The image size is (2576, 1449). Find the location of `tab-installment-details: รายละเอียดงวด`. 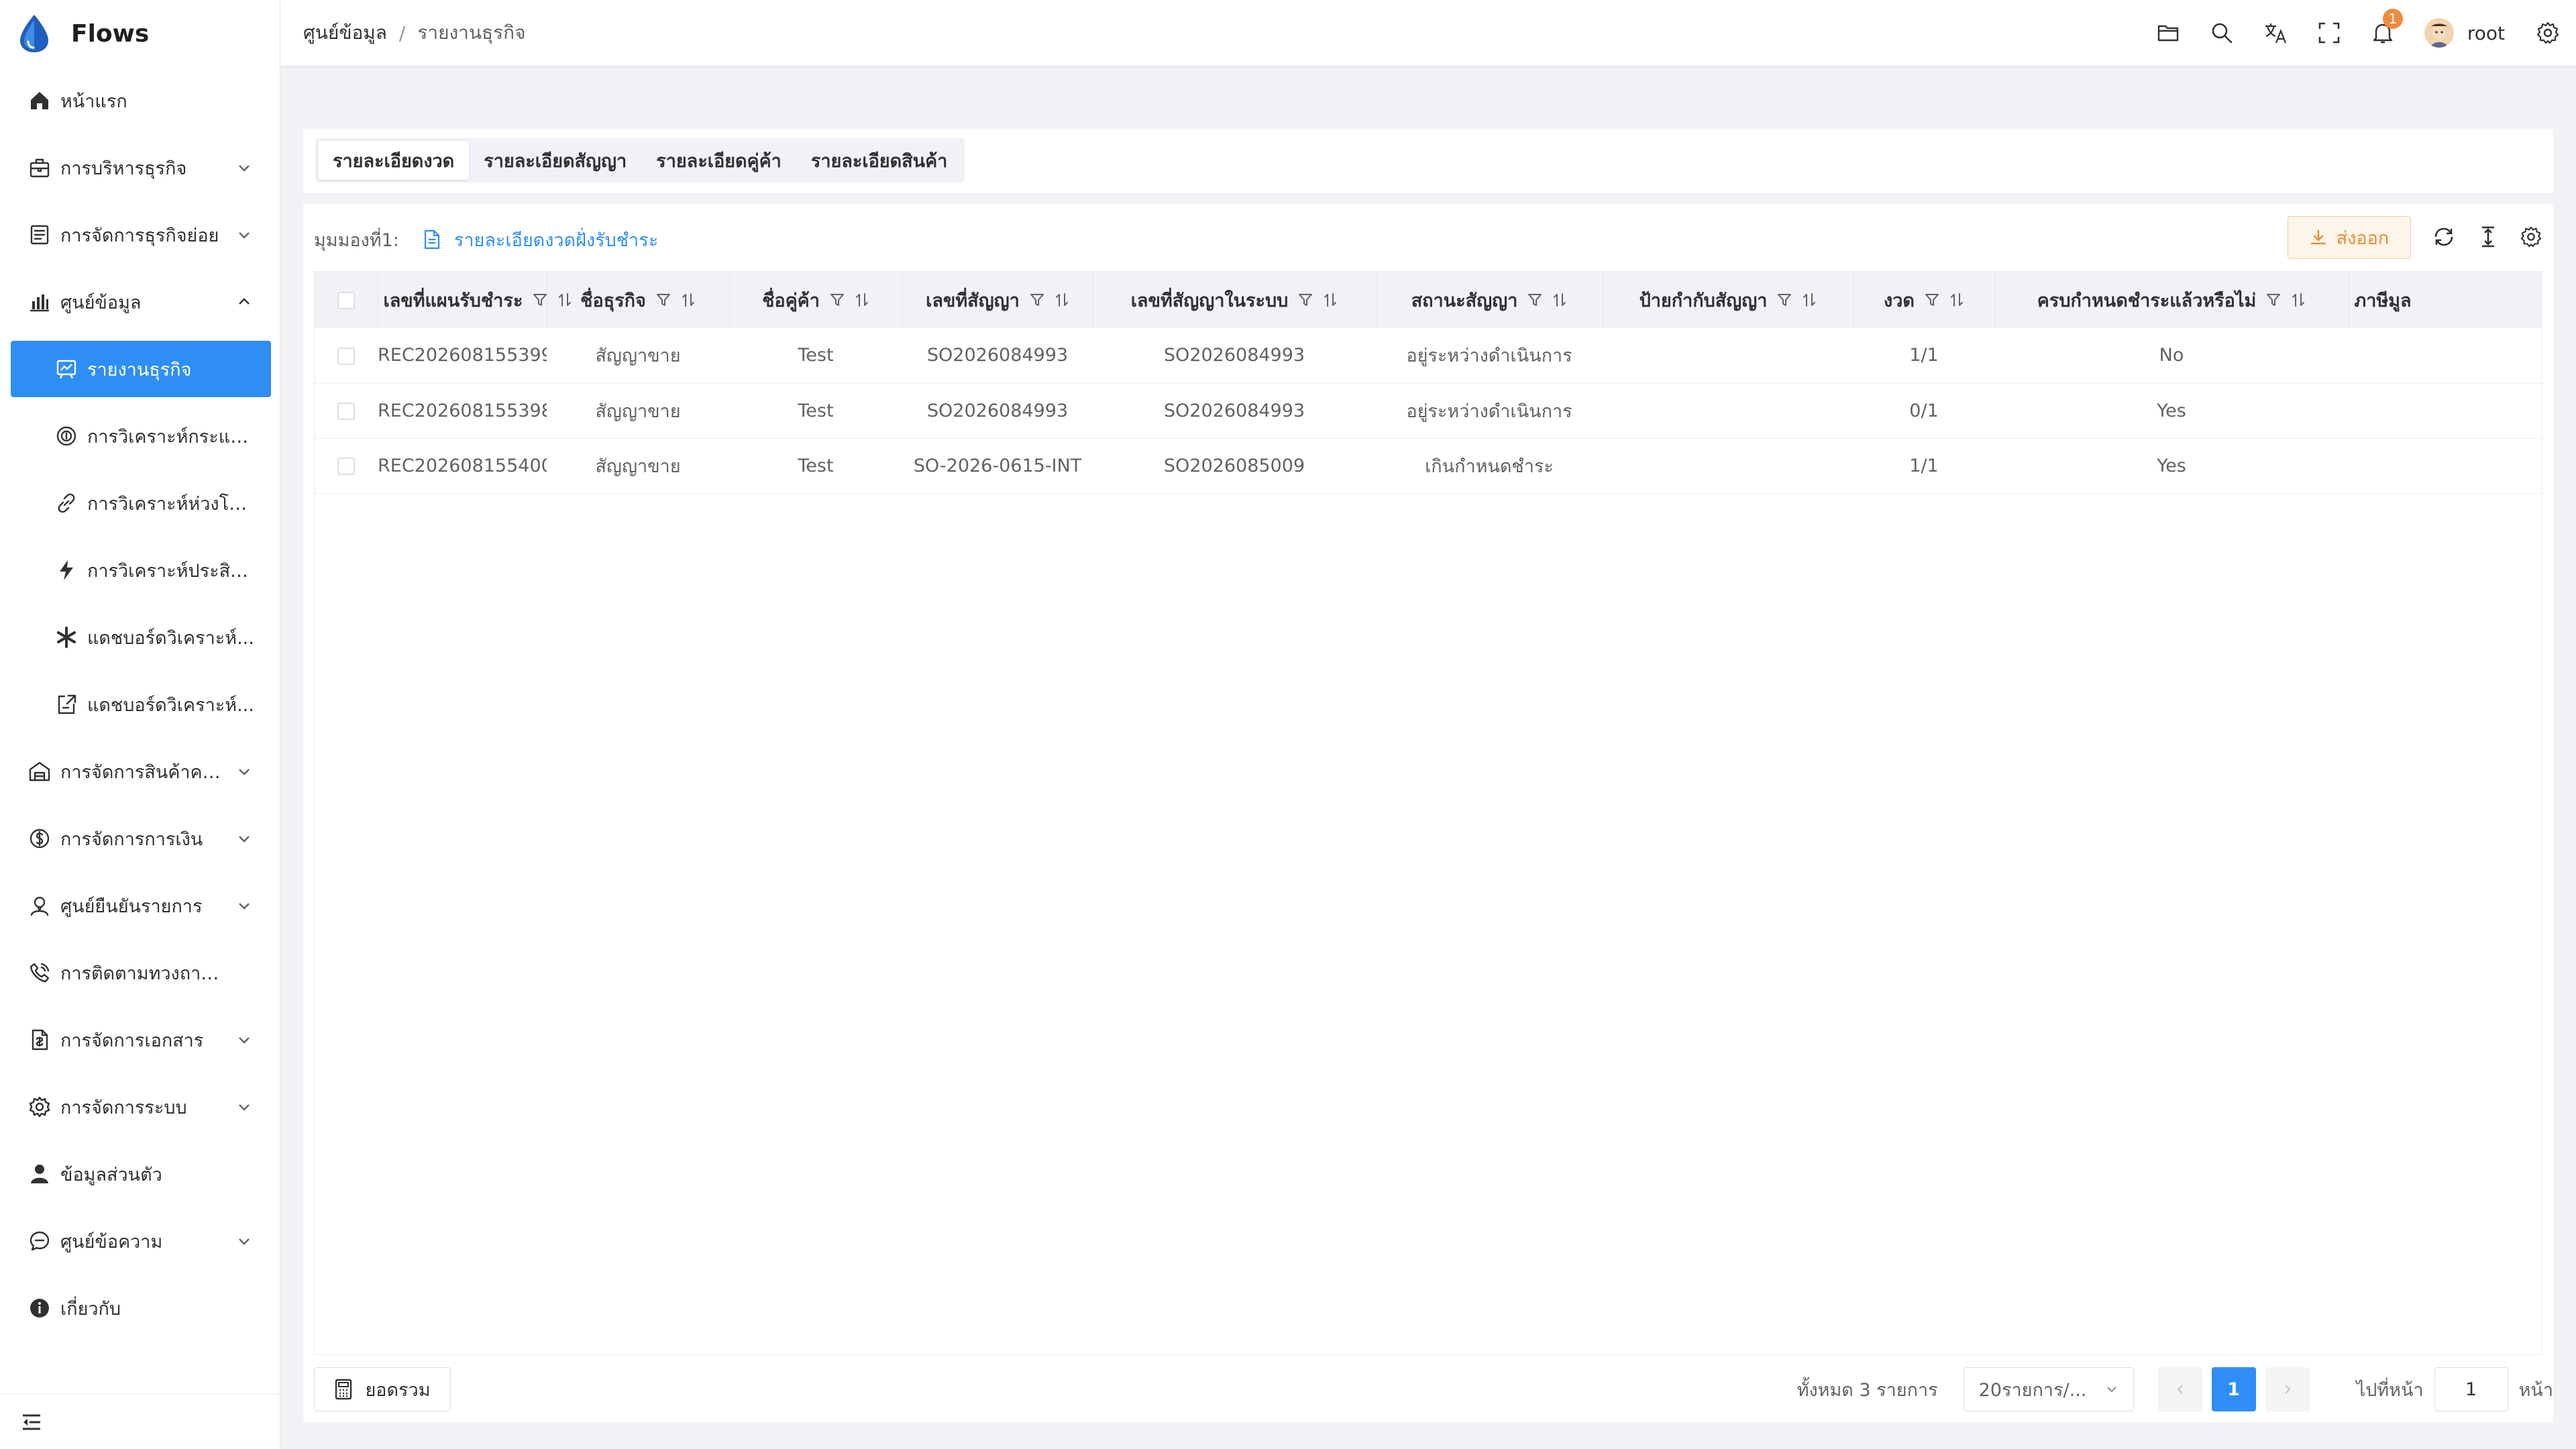

tab-installment-details: รายละเอียดงวด is located at coordinates (394, 160).